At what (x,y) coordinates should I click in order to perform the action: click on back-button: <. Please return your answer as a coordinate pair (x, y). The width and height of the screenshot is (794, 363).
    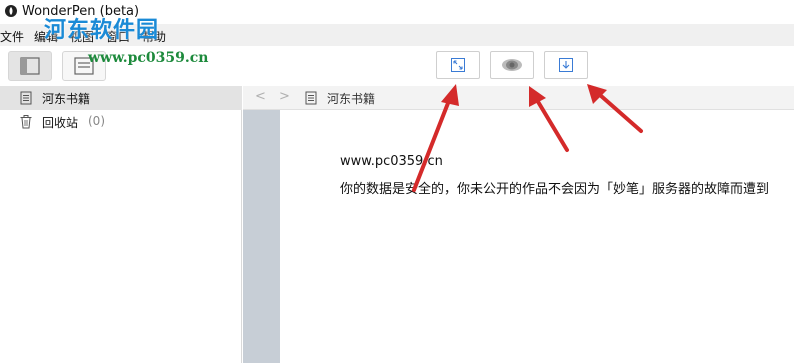
    Looking at the image, I should click on (260, 96).